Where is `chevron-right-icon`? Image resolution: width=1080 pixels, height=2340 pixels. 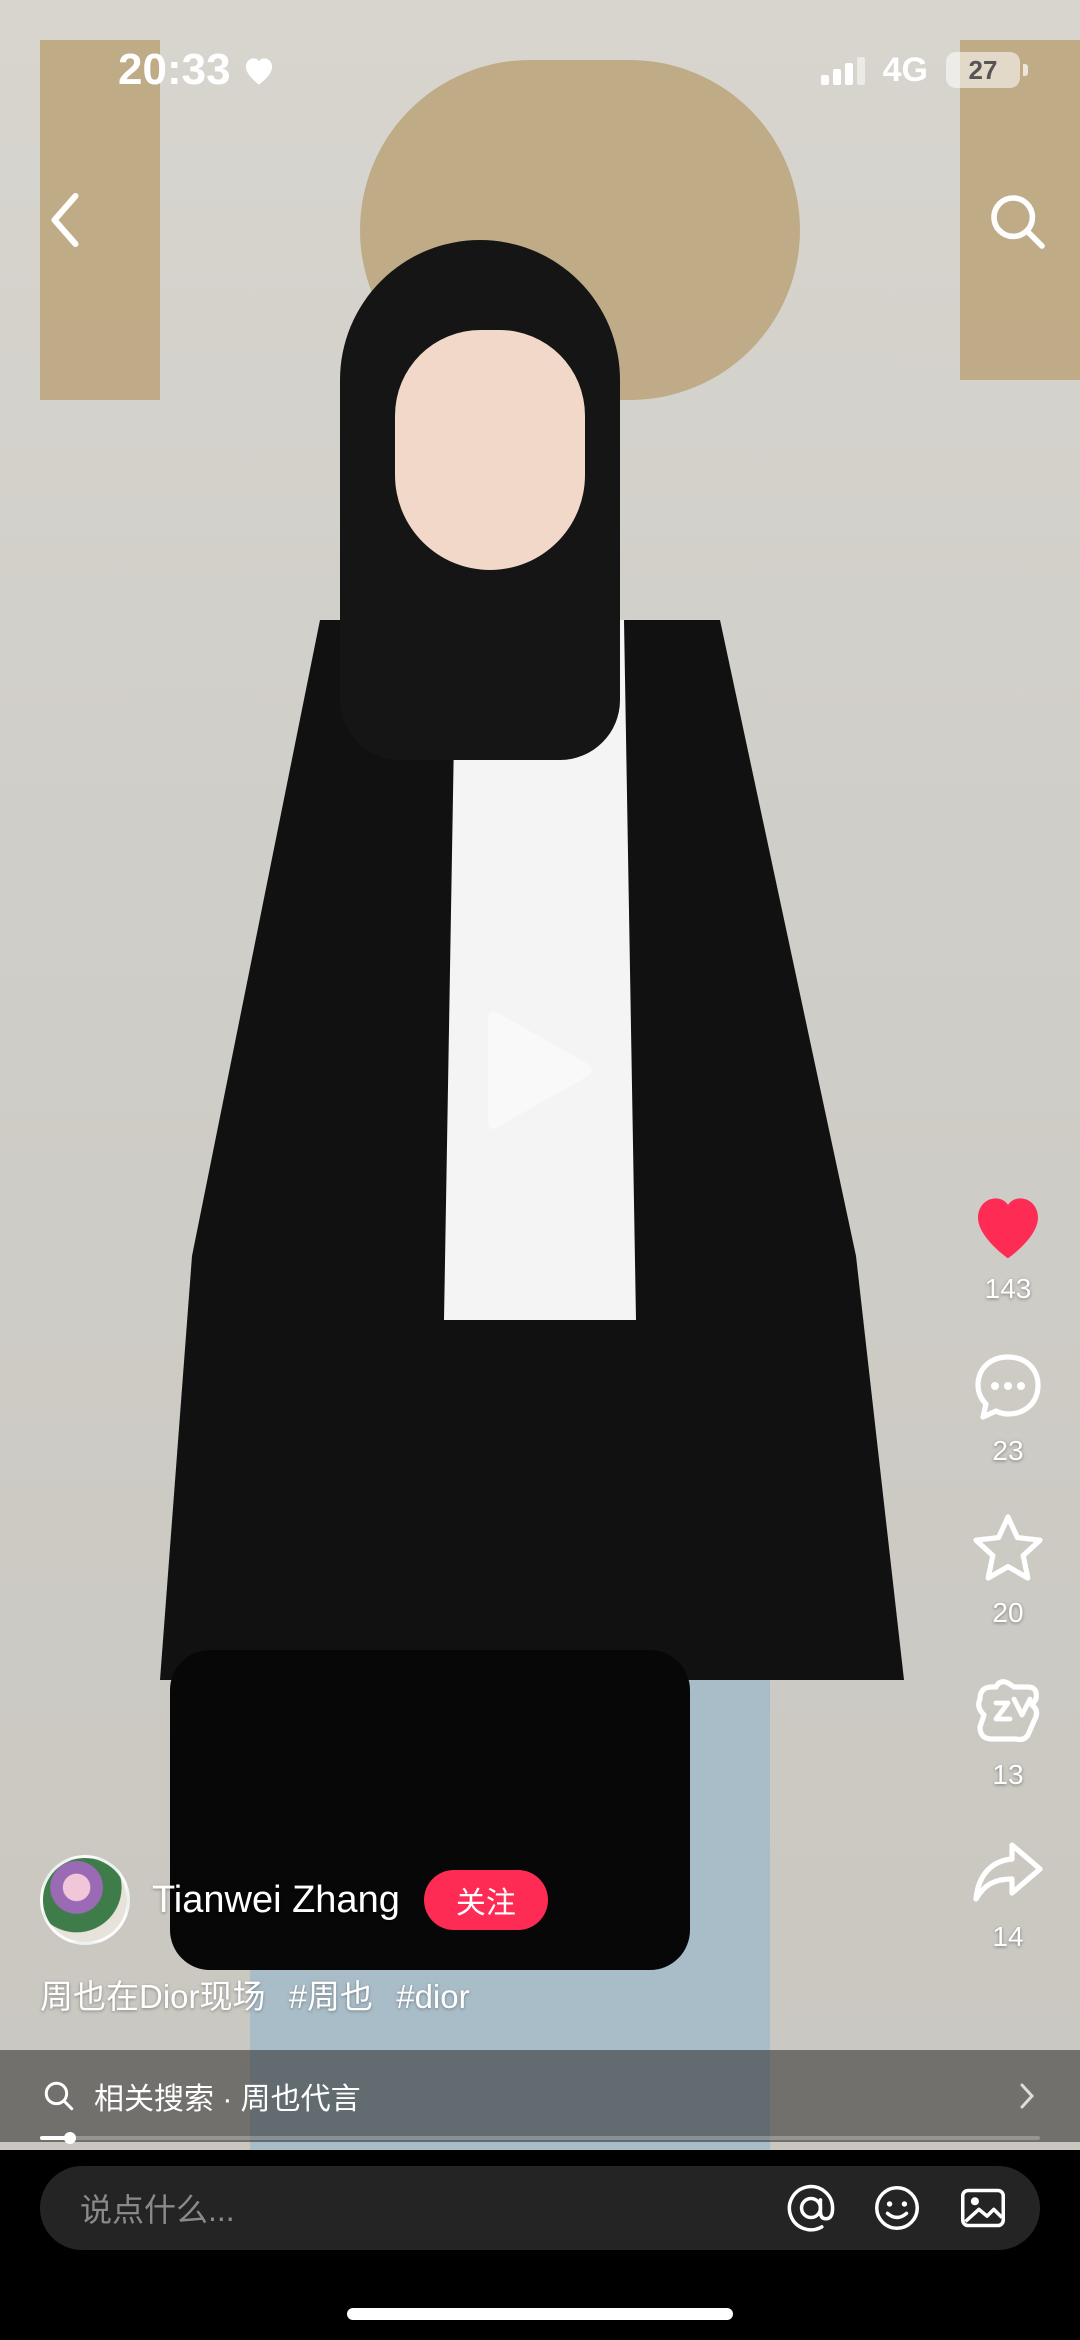 chevron-right-icon is located at coordinates (1027, 2096).